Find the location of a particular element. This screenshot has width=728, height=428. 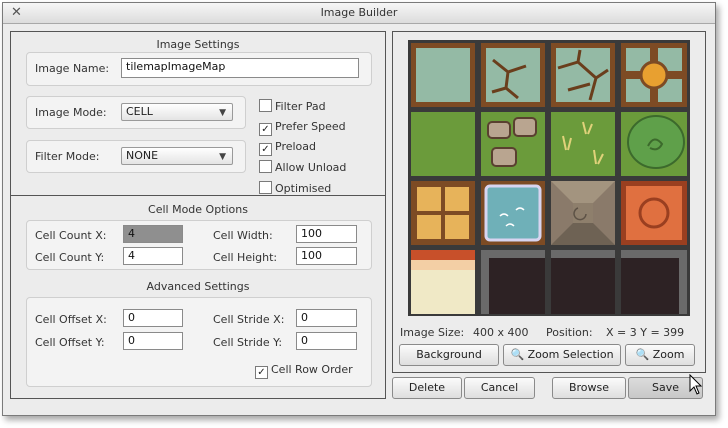

image-mode-select: CELL ▼ is located at coordinates (177, 112).